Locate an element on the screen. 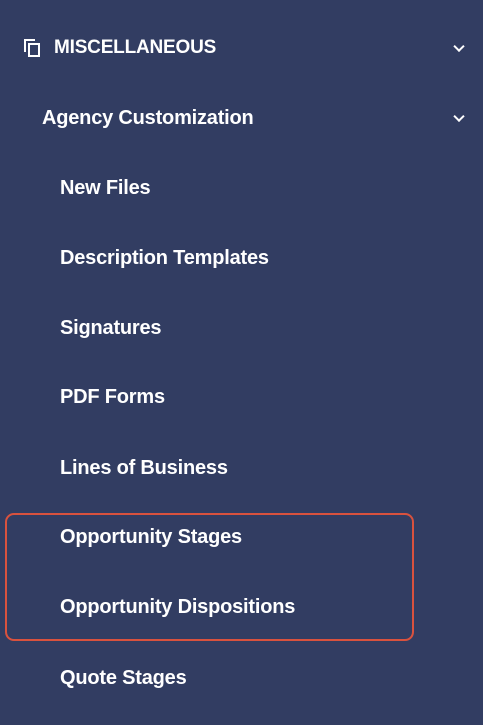  menu-item-label: Signatures is located at coordinates (111, 327).